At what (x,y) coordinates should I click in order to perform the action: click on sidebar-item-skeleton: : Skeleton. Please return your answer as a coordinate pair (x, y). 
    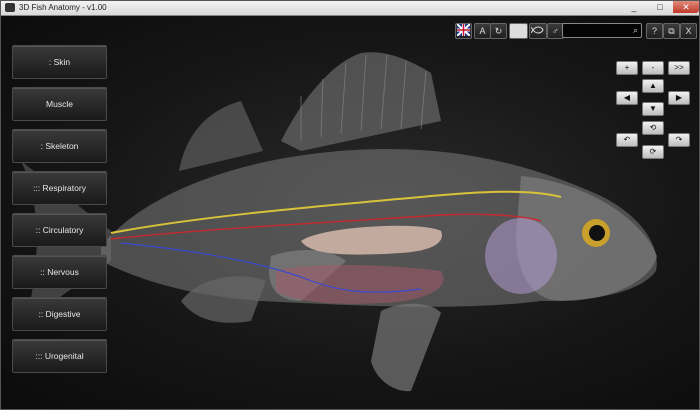
    Looking at the image, I should click on (59, 146).